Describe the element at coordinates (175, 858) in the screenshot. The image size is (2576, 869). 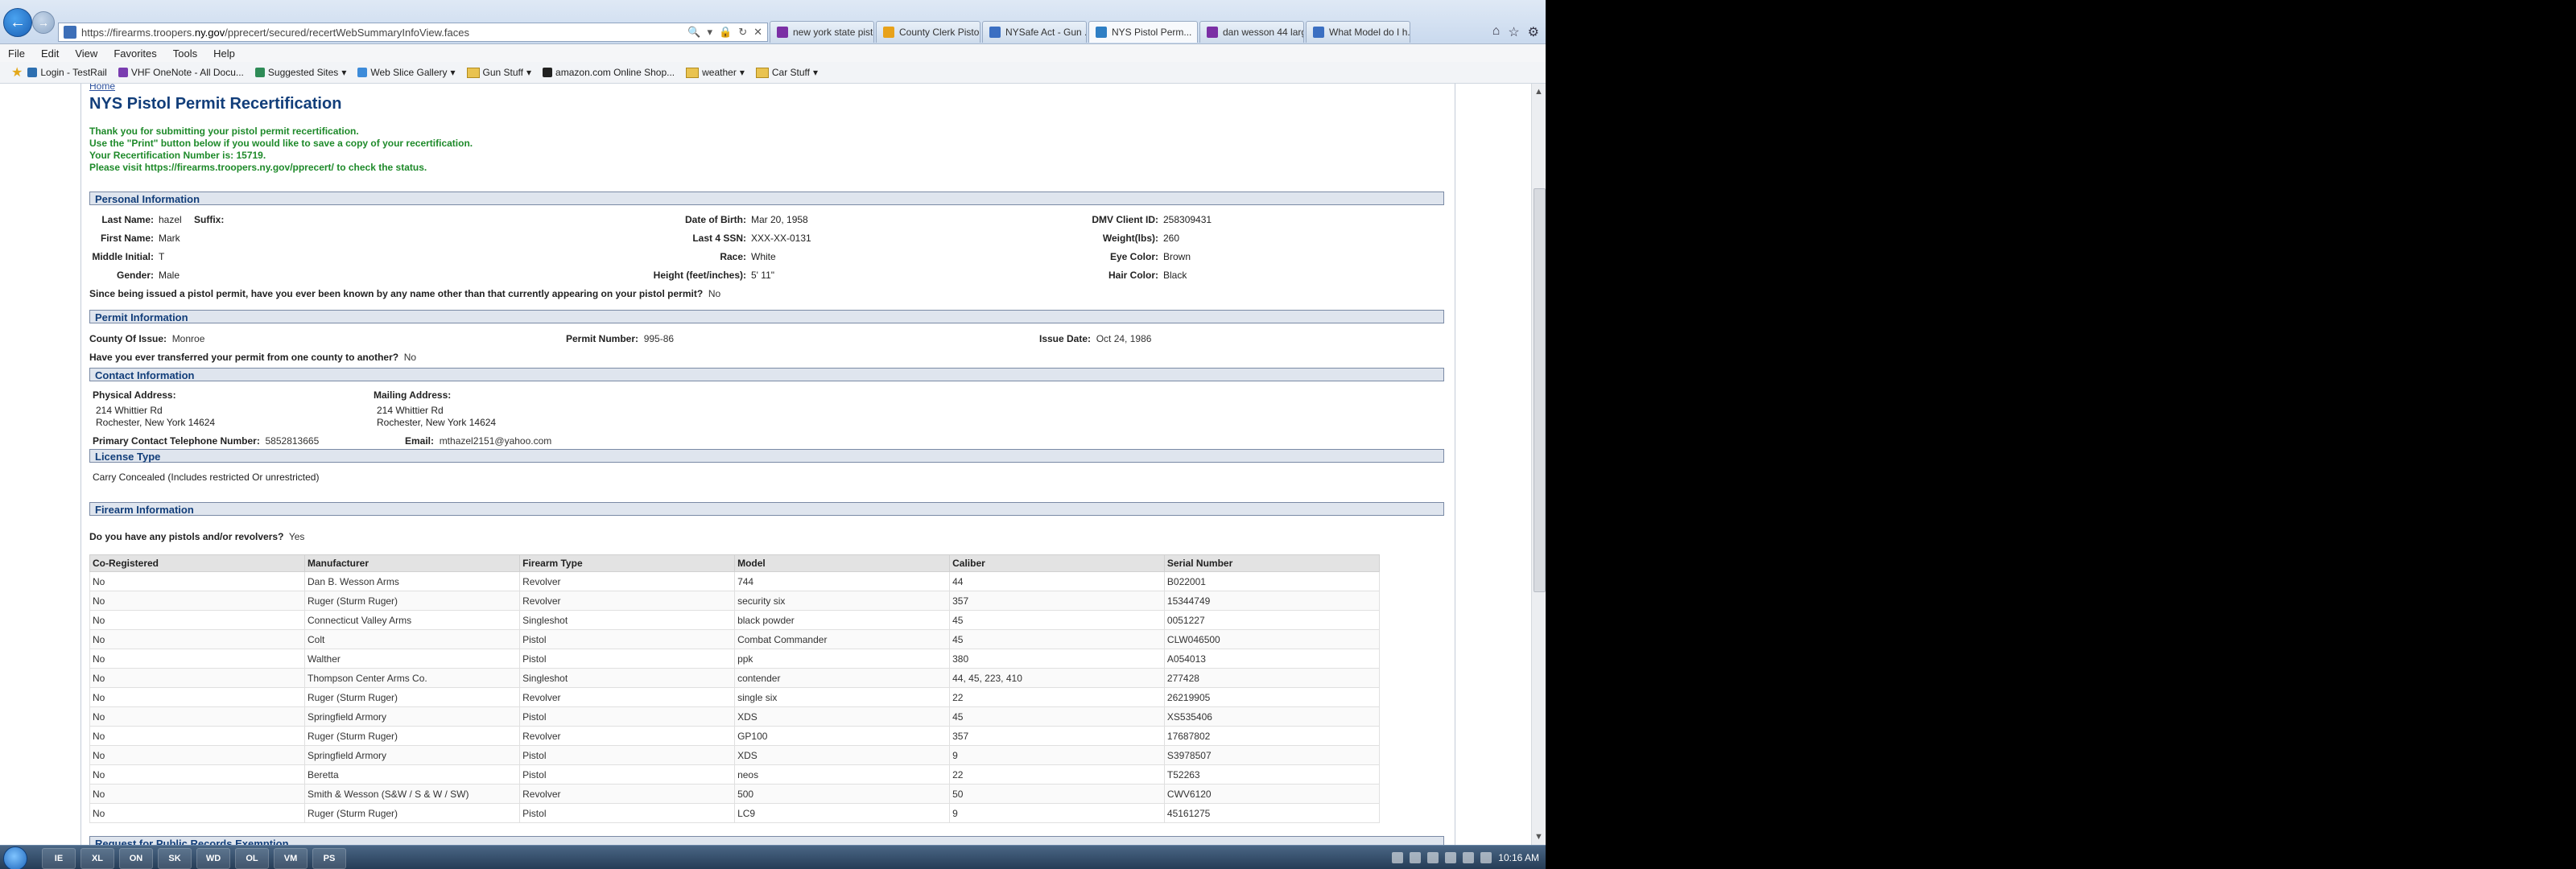
I see `taskbar-app: SK` at that location.